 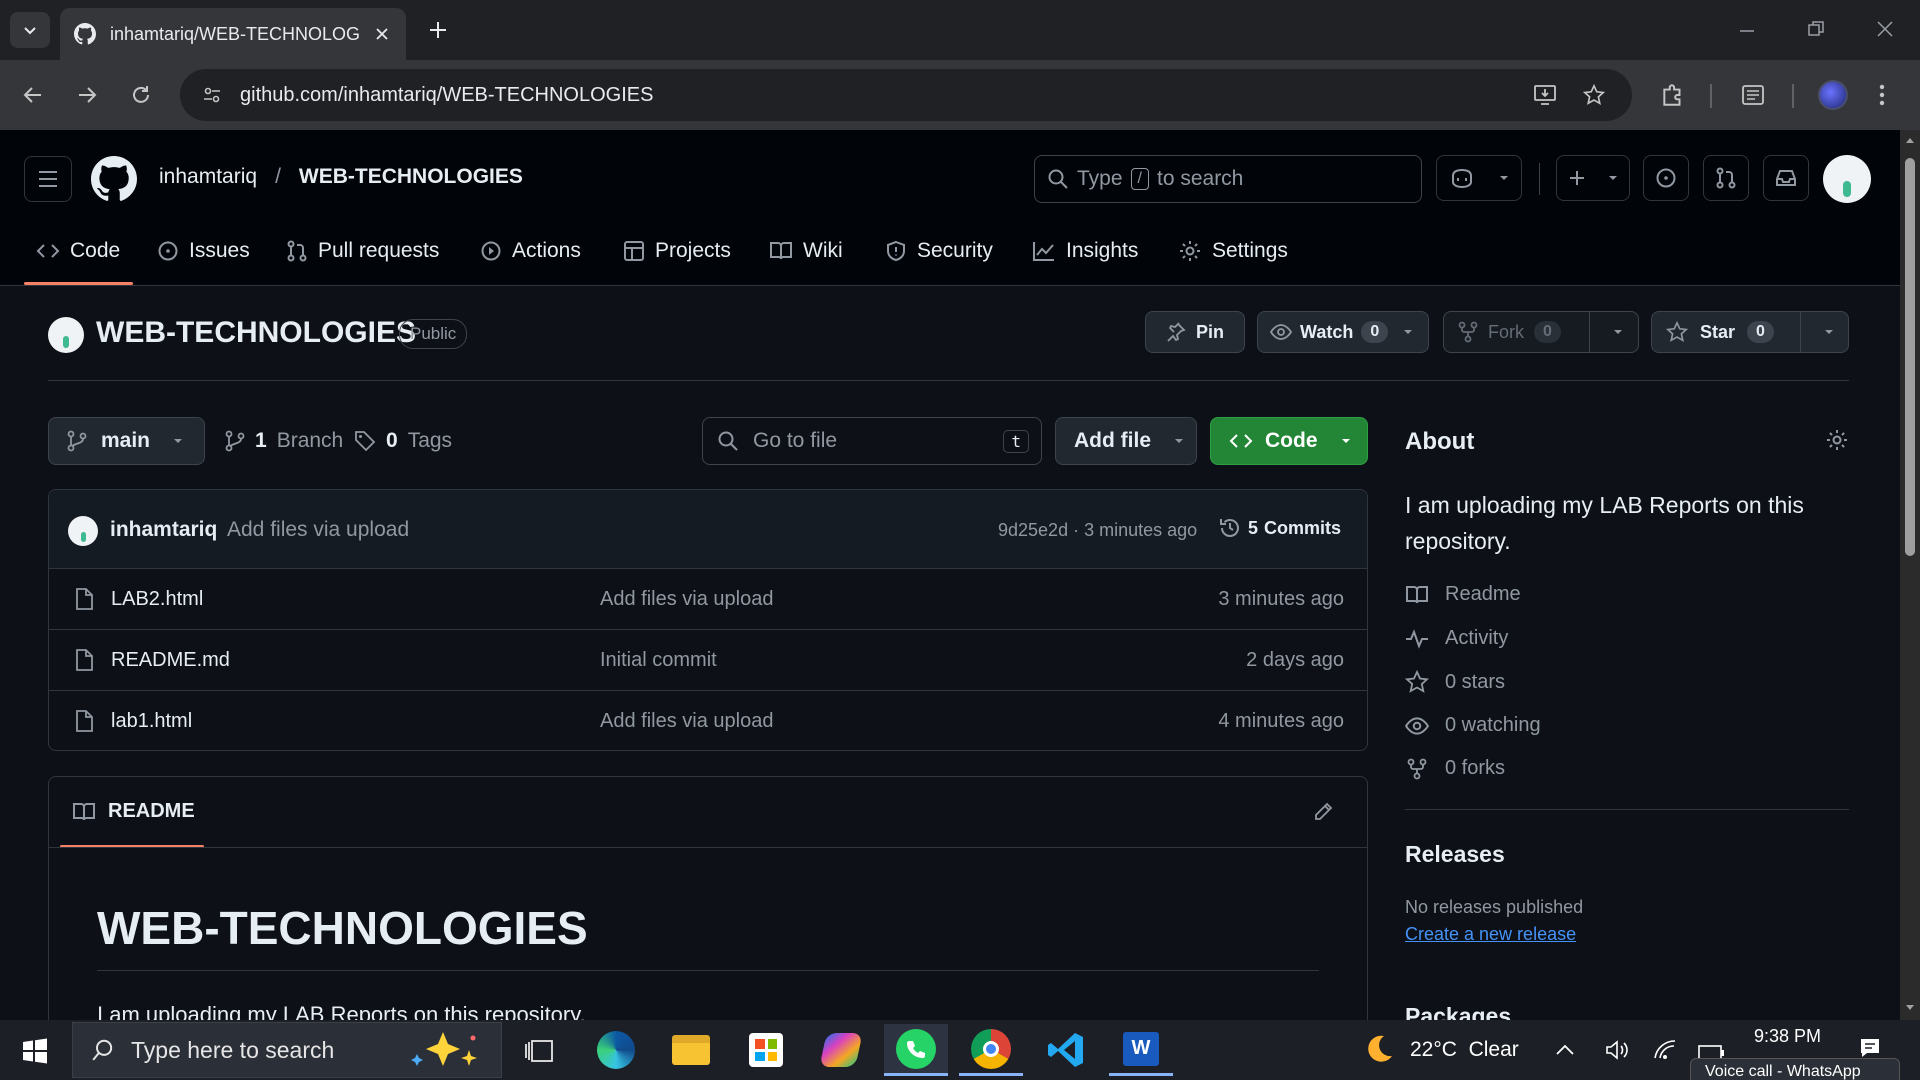 What do you see at coordinates (1233, 251) in the screenshot?
I see `tab-settings: Settings` at bounding box center [1233, 251].